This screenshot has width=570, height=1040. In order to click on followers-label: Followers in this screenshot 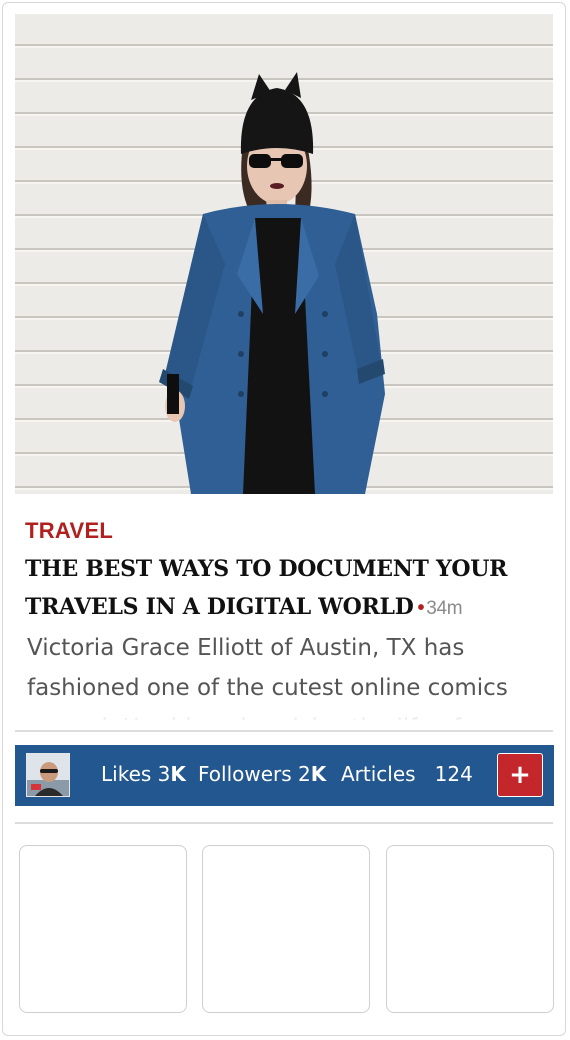, I will do `click(245, 774)`.